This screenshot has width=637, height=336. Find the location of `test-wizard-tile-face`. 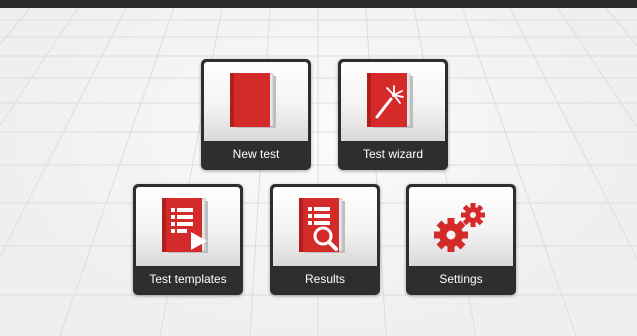

test-wizard-tile-face is located at coordinates (393, 101).